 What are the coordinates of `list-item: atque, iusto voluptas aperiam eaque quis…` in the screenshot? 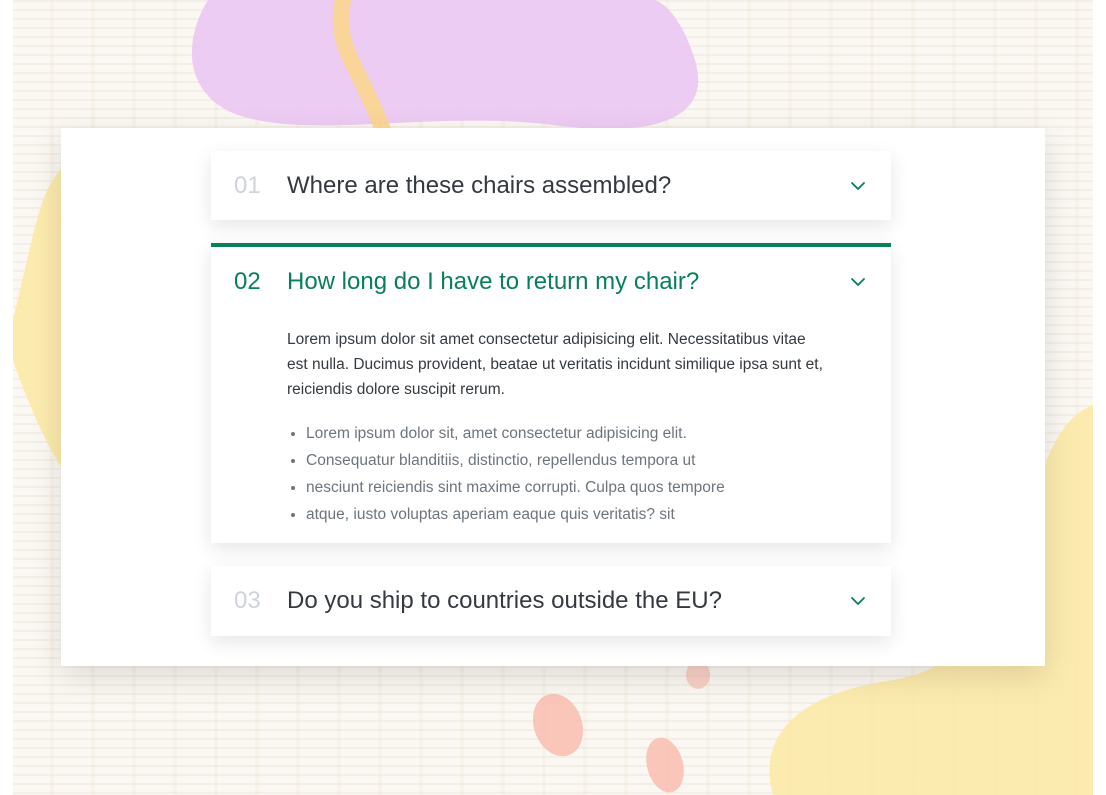 It's located at (557, 514).